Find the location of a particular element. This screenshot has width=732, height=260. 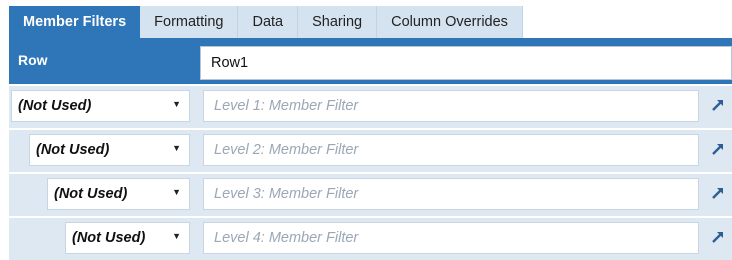

level-1-dropdown: (Not Used) ▼ is located at coordinates (100, 106).